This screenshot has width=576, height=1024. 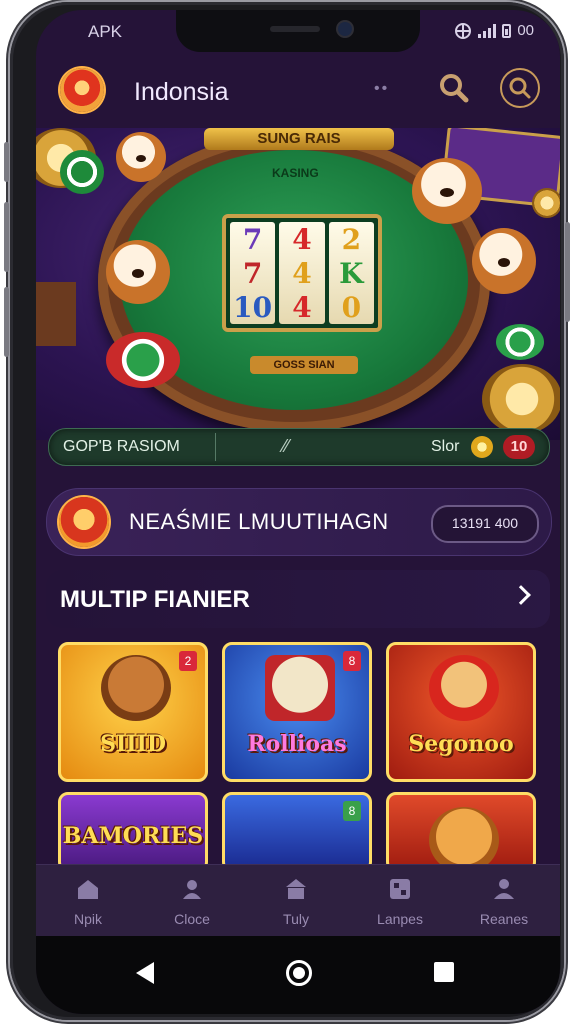 What do you see at coordinates (192, 919) in the screenshot?
I see `tab-label: Cloce` at bounding box center [192, 919].